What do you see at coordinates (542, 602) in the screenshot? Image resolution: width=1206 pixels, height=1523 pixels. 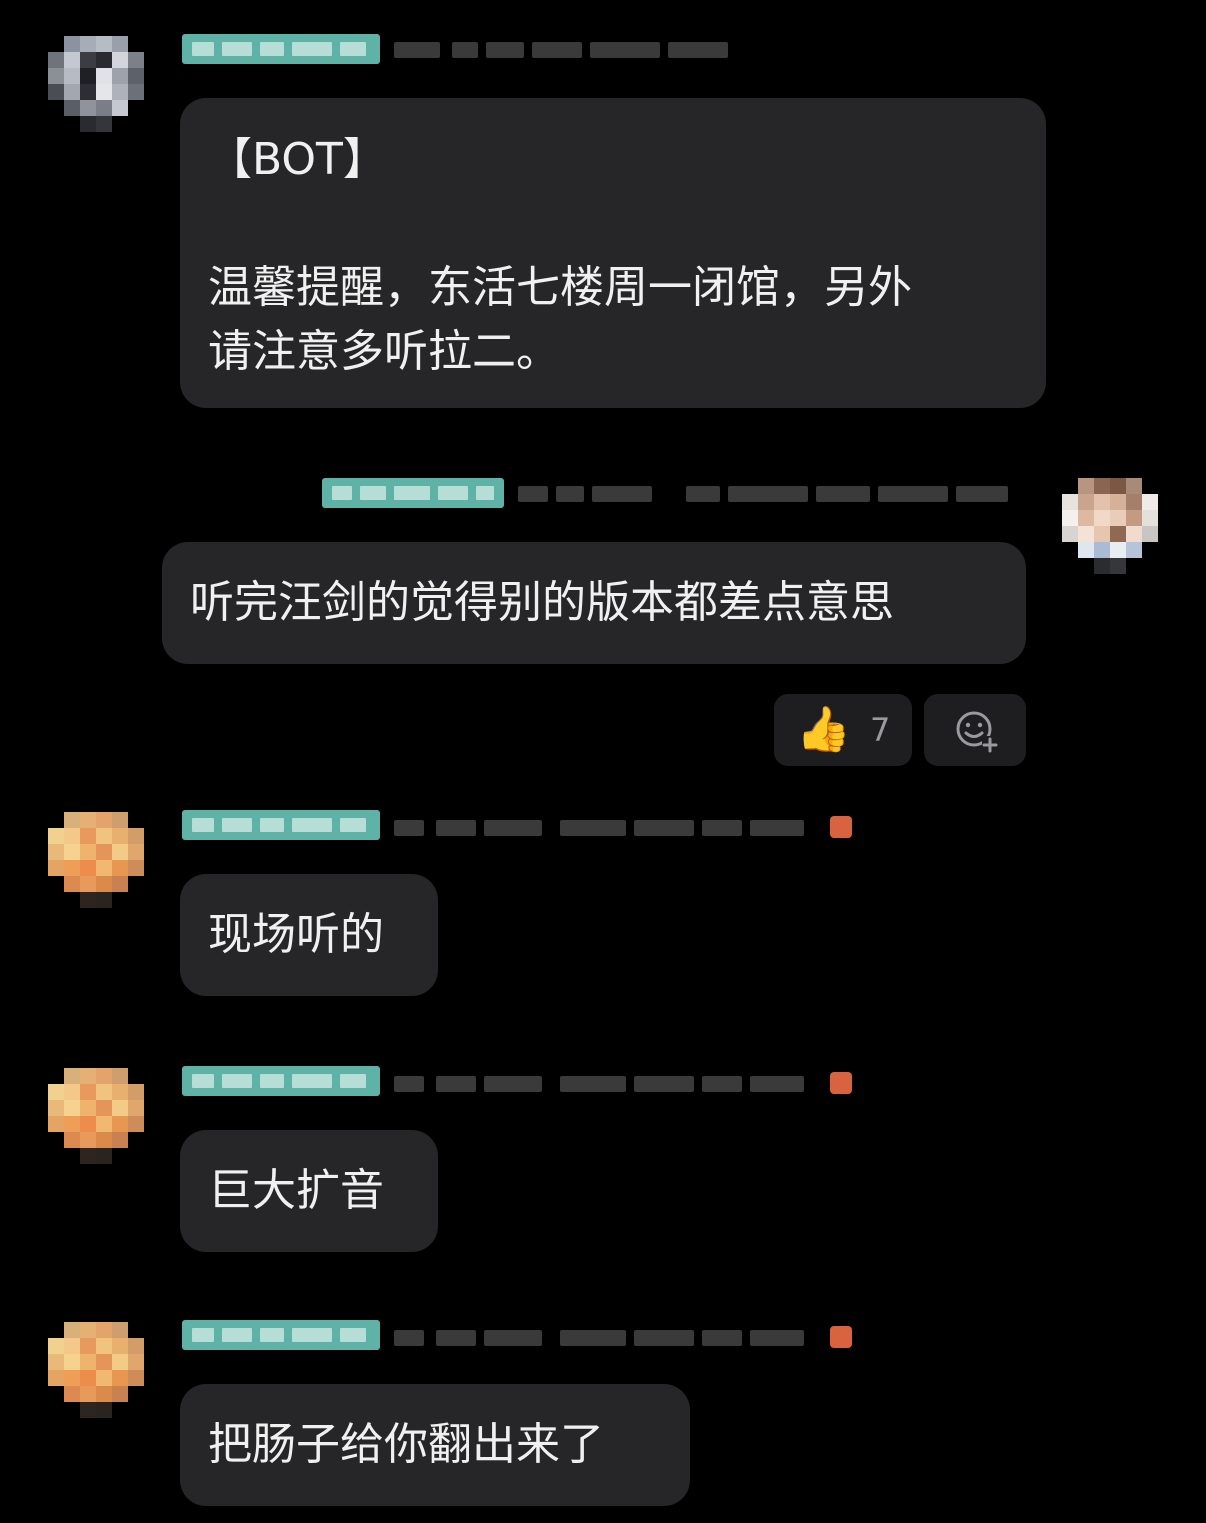 I see `message-text-line: 听完汪剑的觉得别的版本都差点意思` at bounding box center [542, 602].